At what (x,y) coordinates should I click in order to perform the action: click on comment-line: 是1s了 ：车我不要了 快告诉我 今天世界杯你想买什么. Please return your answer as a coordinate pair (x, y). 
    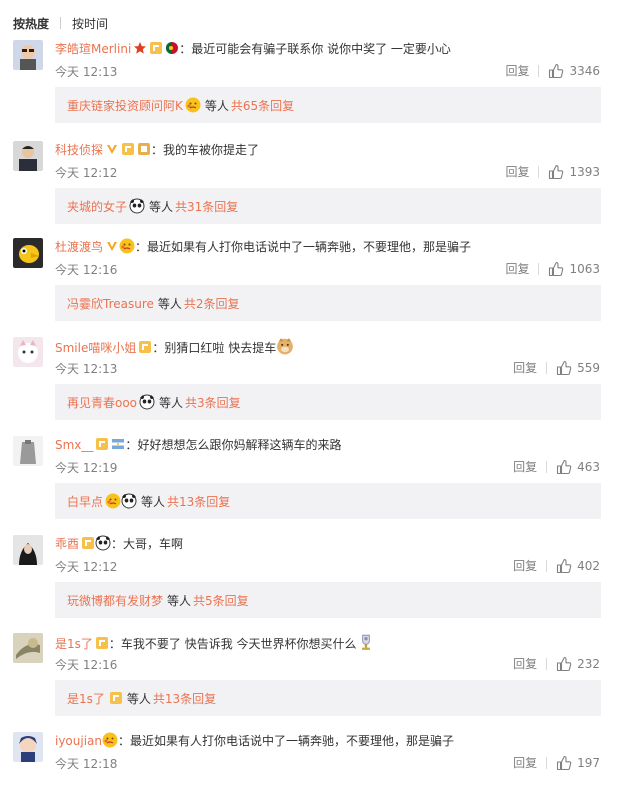
    Looking at the image, I should click on (215, 642).